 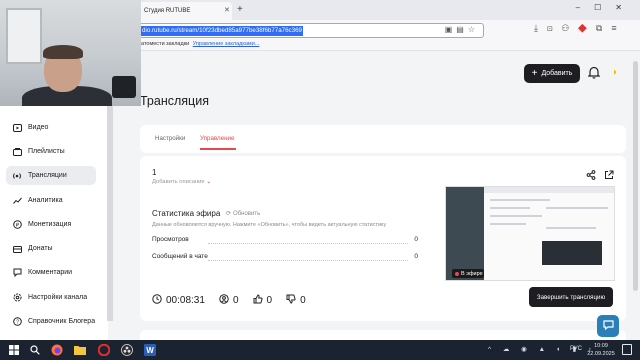 I want to click on stream-title: 1, so click(x=154, y=172).